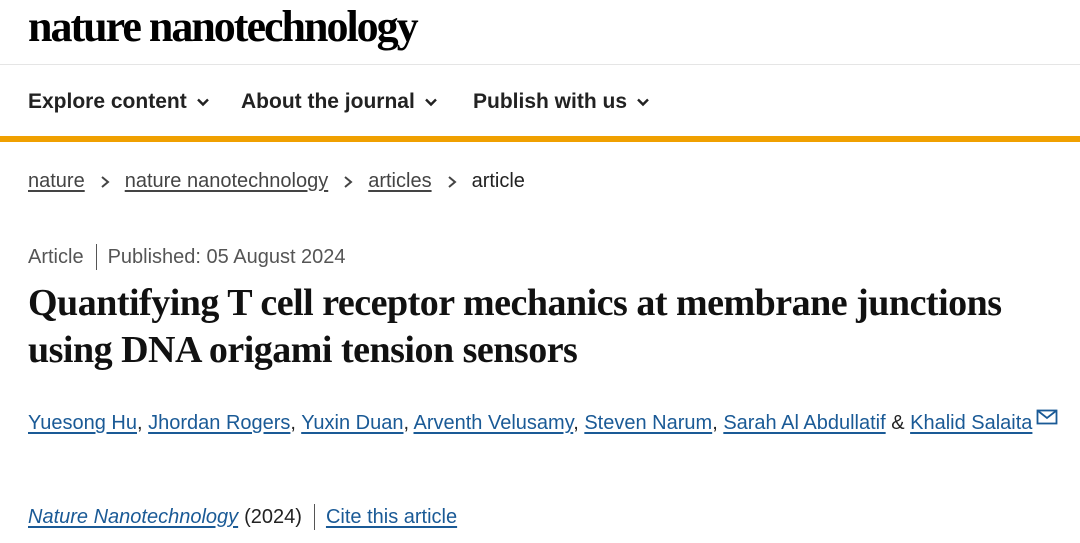 The image size is (1080, 543). What do you see at coordinates (352, 423) in the screenshot?
I see `author-link: Yuxin Duan` at bounding box center [352, 423].